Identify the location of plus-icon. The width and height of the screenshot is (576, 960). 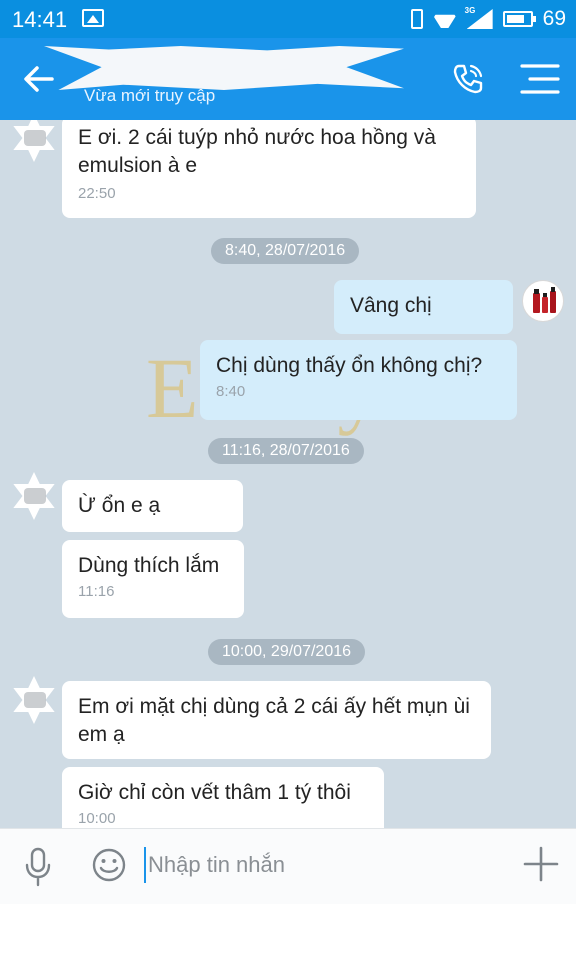
(541, 864).